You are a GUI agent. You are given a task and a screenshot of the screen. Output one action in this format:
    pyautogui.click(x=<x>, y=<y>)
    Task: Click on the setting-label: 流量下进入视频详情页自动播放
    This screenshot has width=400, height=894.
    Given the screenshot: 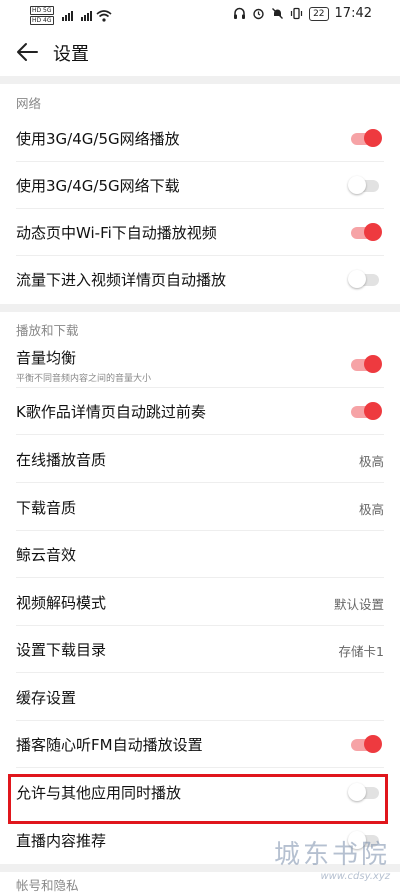 What is the action you would take?
    pyautogui.click(x=121, y=280)
    